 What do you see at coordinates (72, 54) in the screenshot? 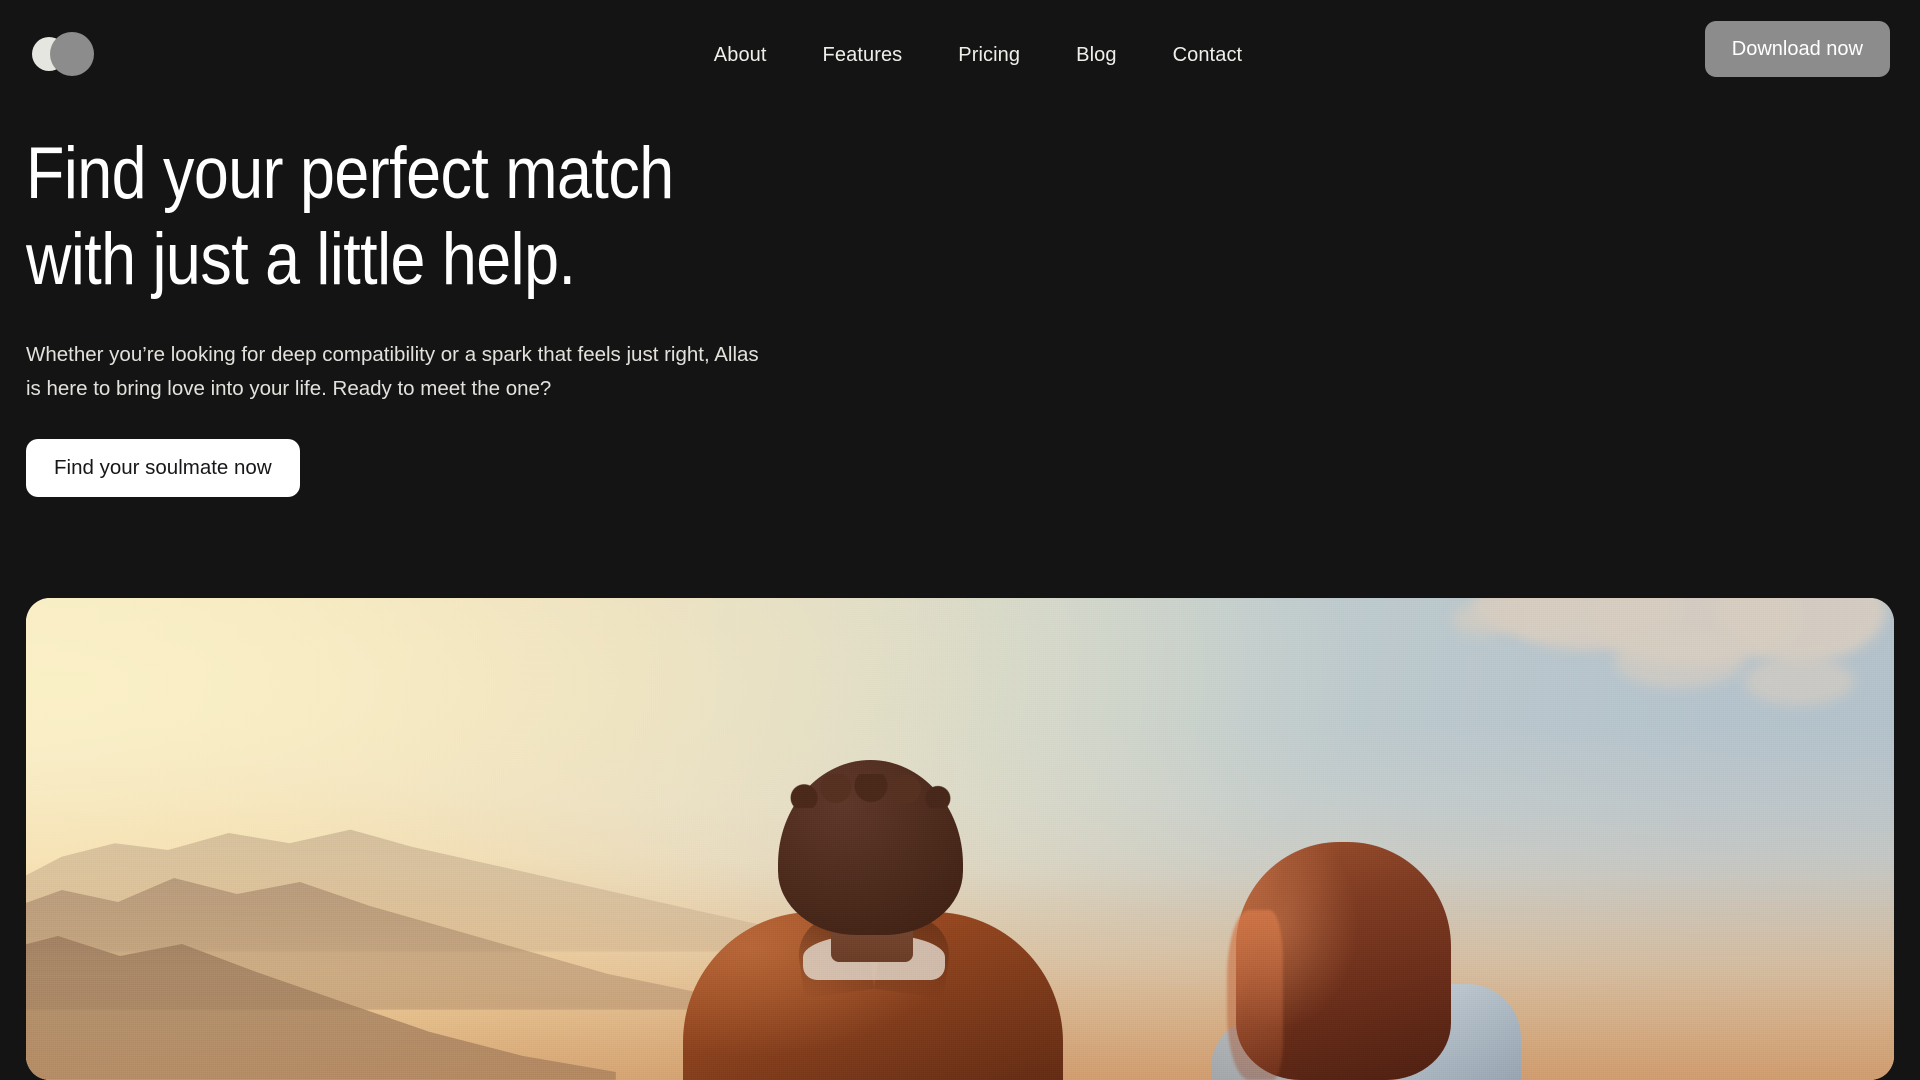
I see `logo-dark-circle-icon` at bounding box center [72, 54].